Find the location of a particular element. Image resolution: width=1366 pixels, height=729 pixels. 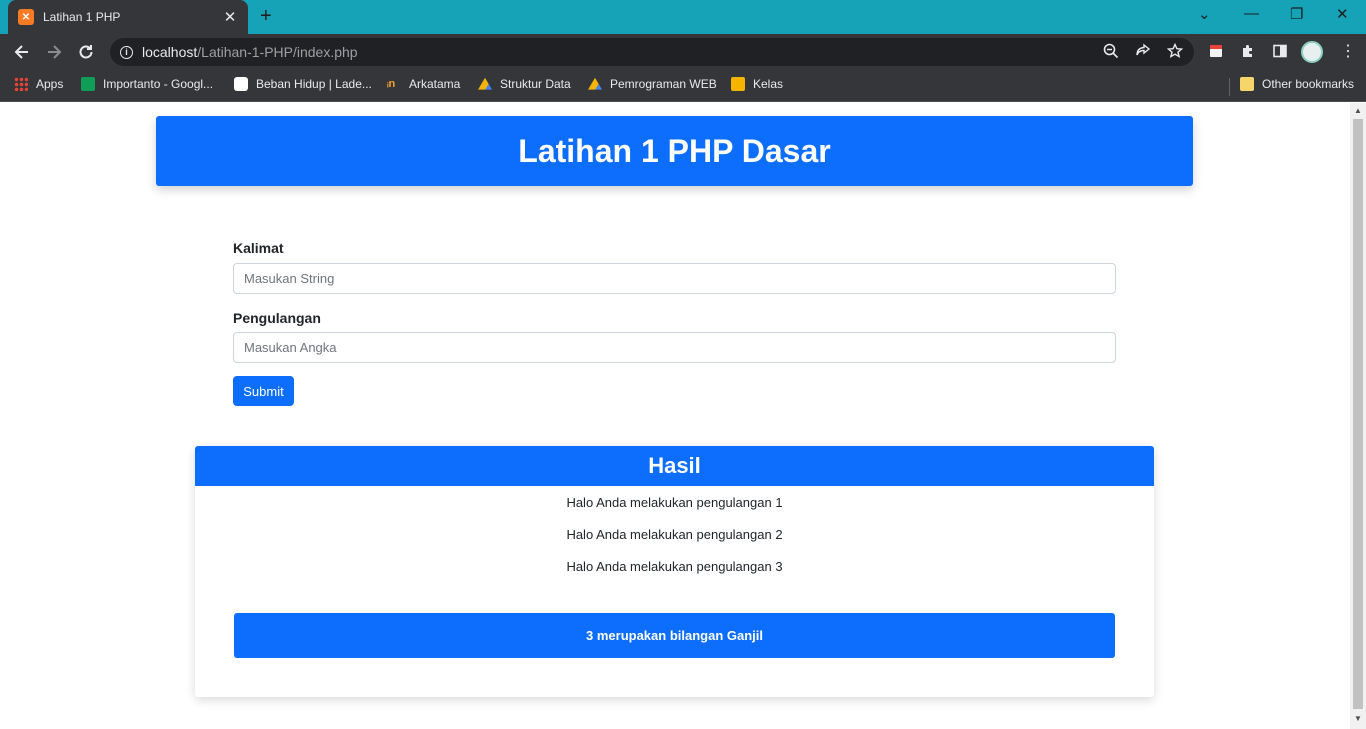

clickup-icon is located at coordinates (241, 84).